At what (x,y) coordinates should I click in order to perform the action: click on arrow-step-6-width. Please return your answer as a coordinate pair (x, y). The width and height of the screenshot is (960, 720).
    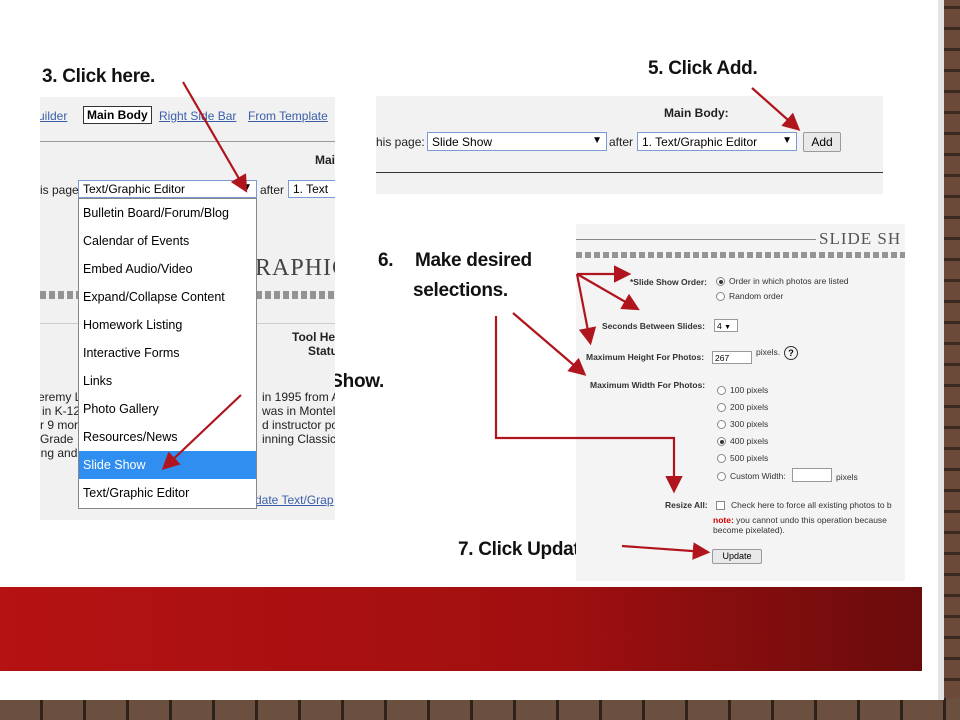
    Looking at the image, I should click on (549, 344).